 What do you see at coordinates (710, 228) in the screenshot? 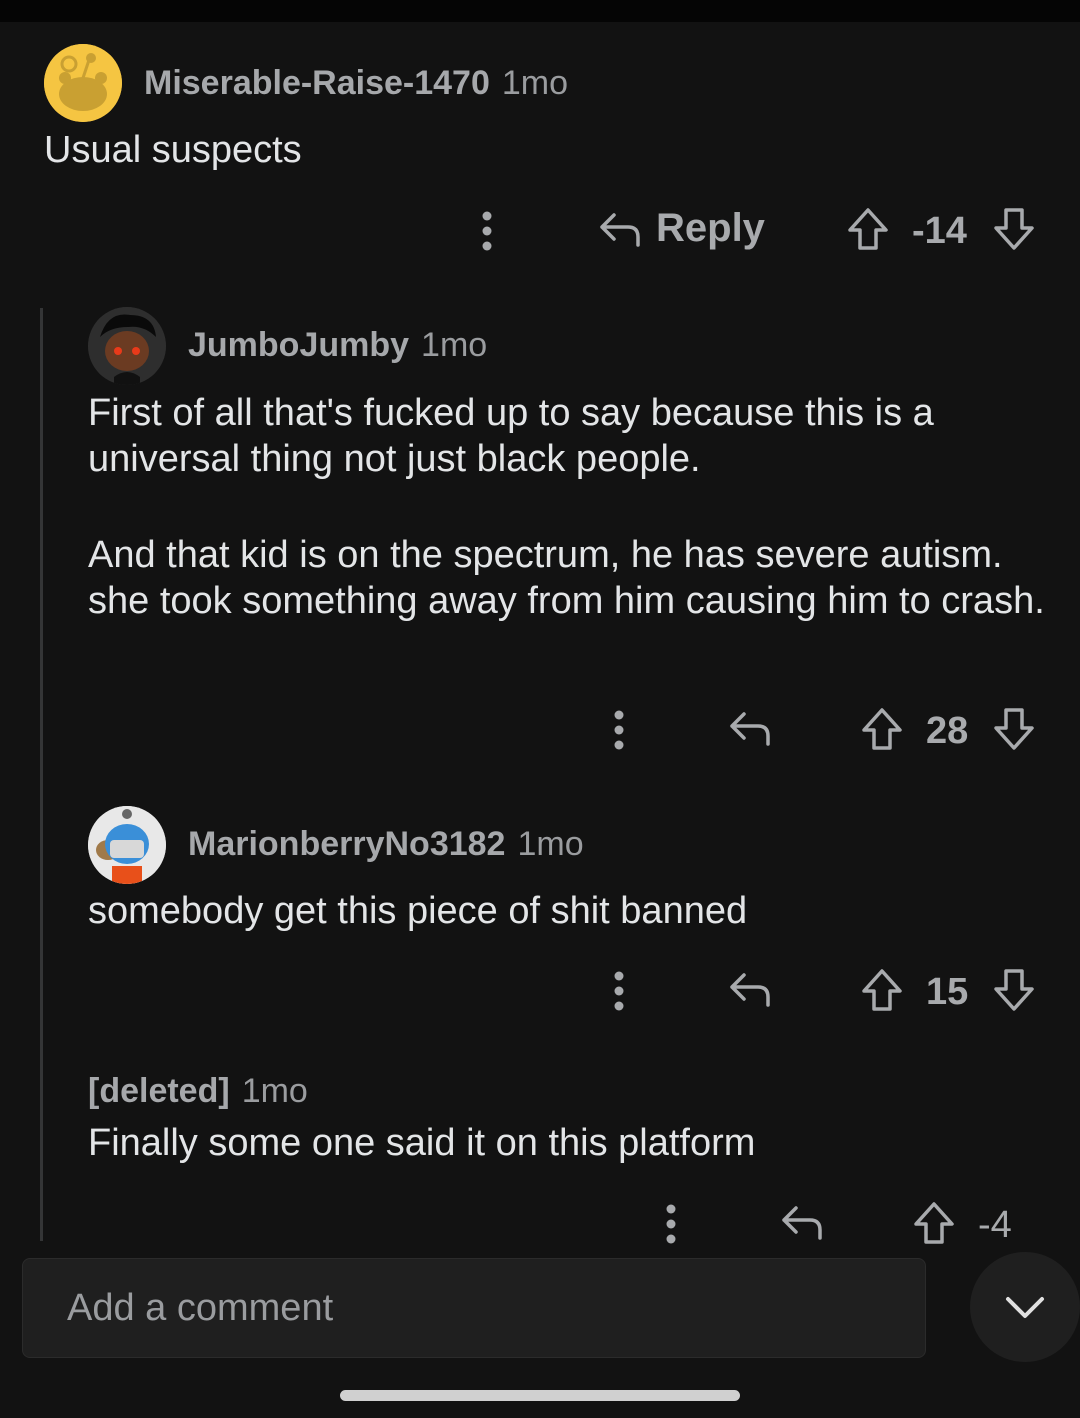
I see `reply-label: Reply` at bounding box center [710, 228].